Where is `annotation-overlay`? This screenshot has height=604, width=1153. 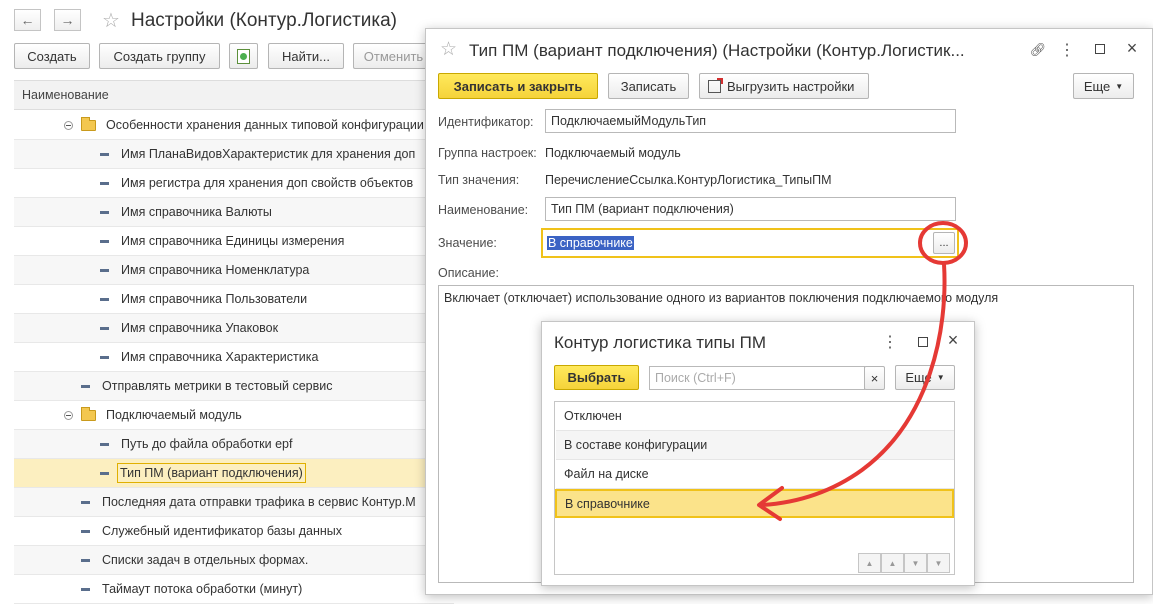 annotation-overlay is located at coordinates (862, 371).